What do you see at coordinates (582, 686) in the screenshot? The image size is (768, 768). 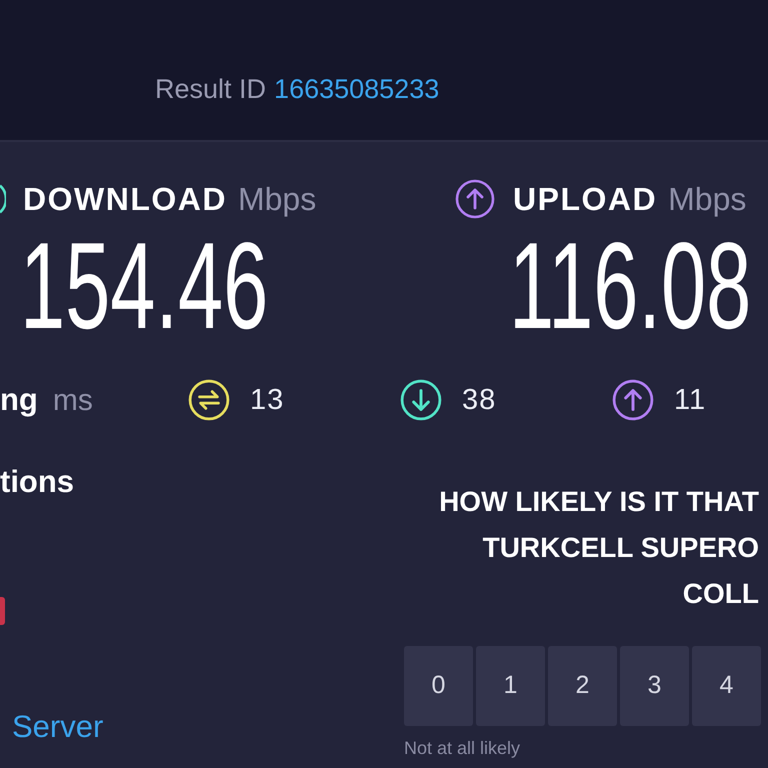 I see `rating-button: 2` at bounding box center [582, 686].